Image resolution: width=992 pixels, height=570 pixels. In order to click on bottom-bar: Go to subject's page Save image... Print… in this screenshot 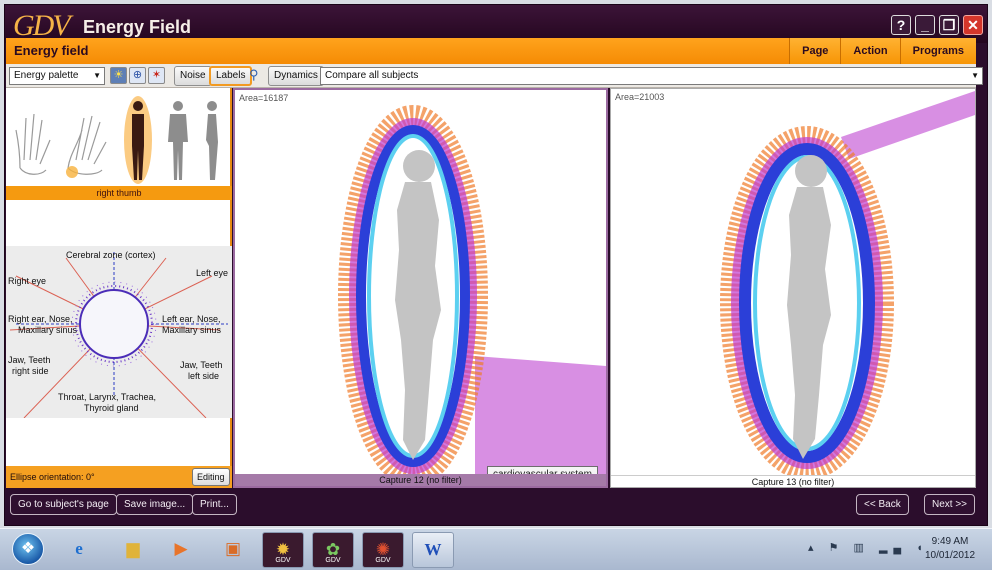, I will do `click(491, 505)`.